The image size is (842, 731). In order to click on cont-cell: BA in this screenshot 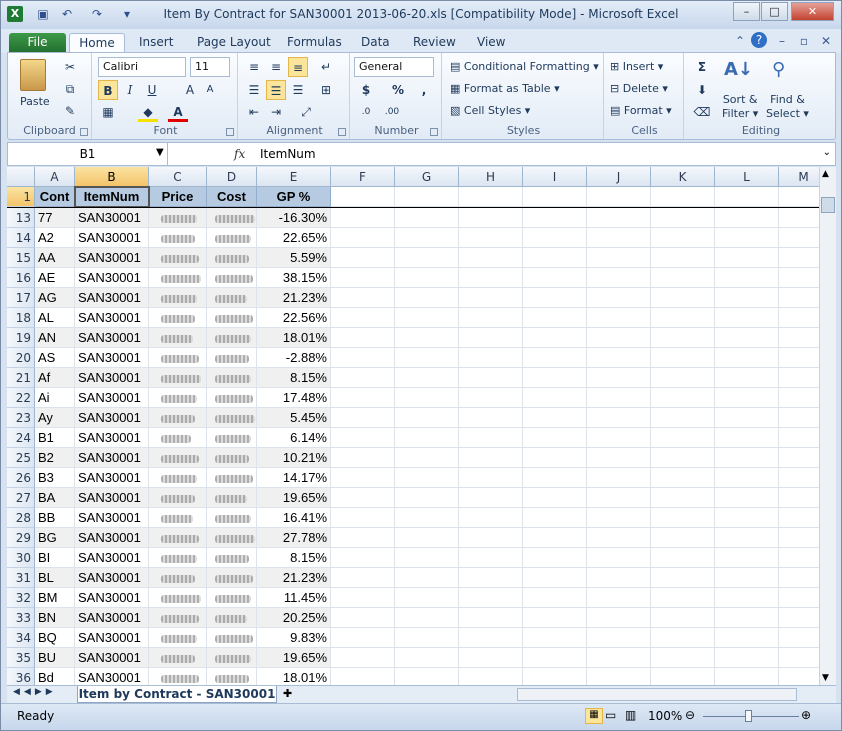, I will do `click(55, 498)`.